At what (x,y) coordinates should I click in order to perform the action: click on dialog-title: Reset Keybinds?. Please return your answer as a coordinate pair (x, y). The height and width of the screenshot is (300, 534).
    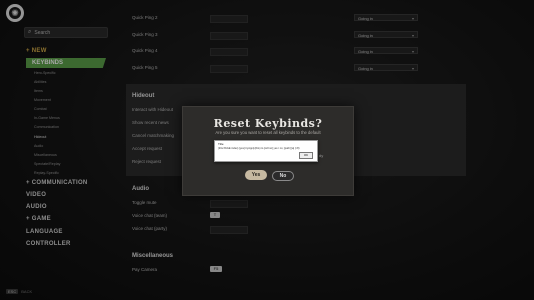
    Looking at the image, I should click on (268, 123).